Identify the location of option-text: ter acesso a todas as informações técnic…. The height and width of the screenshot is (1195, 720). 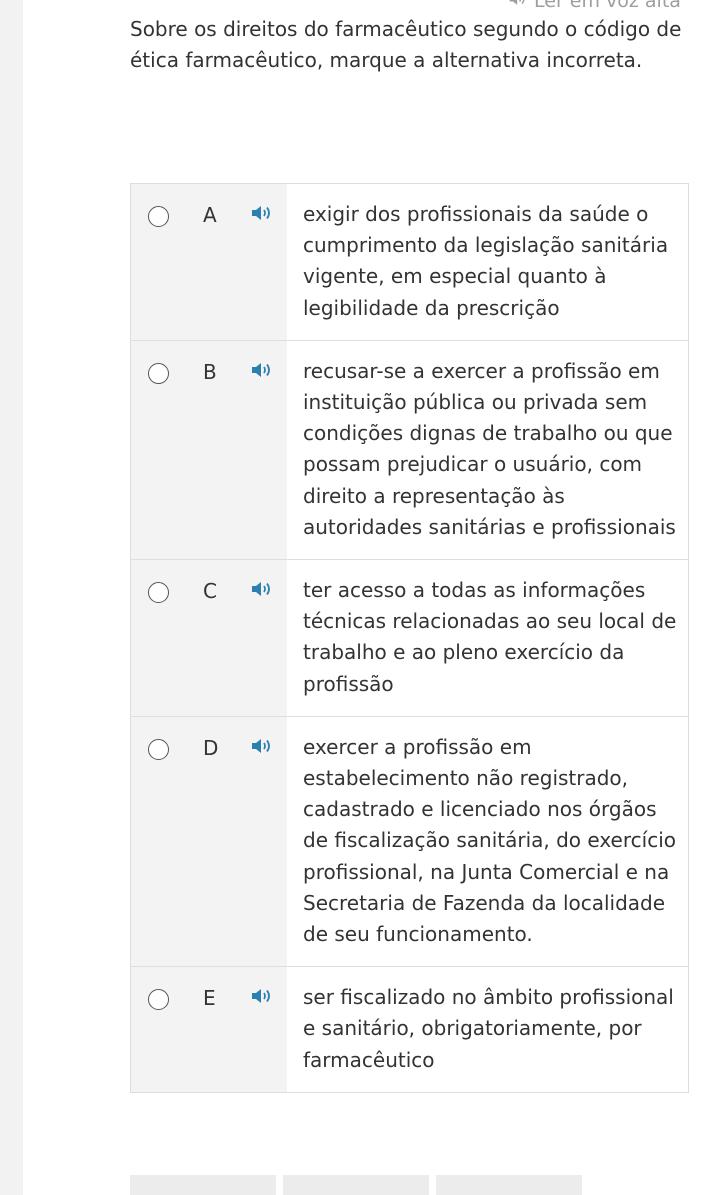
(487, 638).